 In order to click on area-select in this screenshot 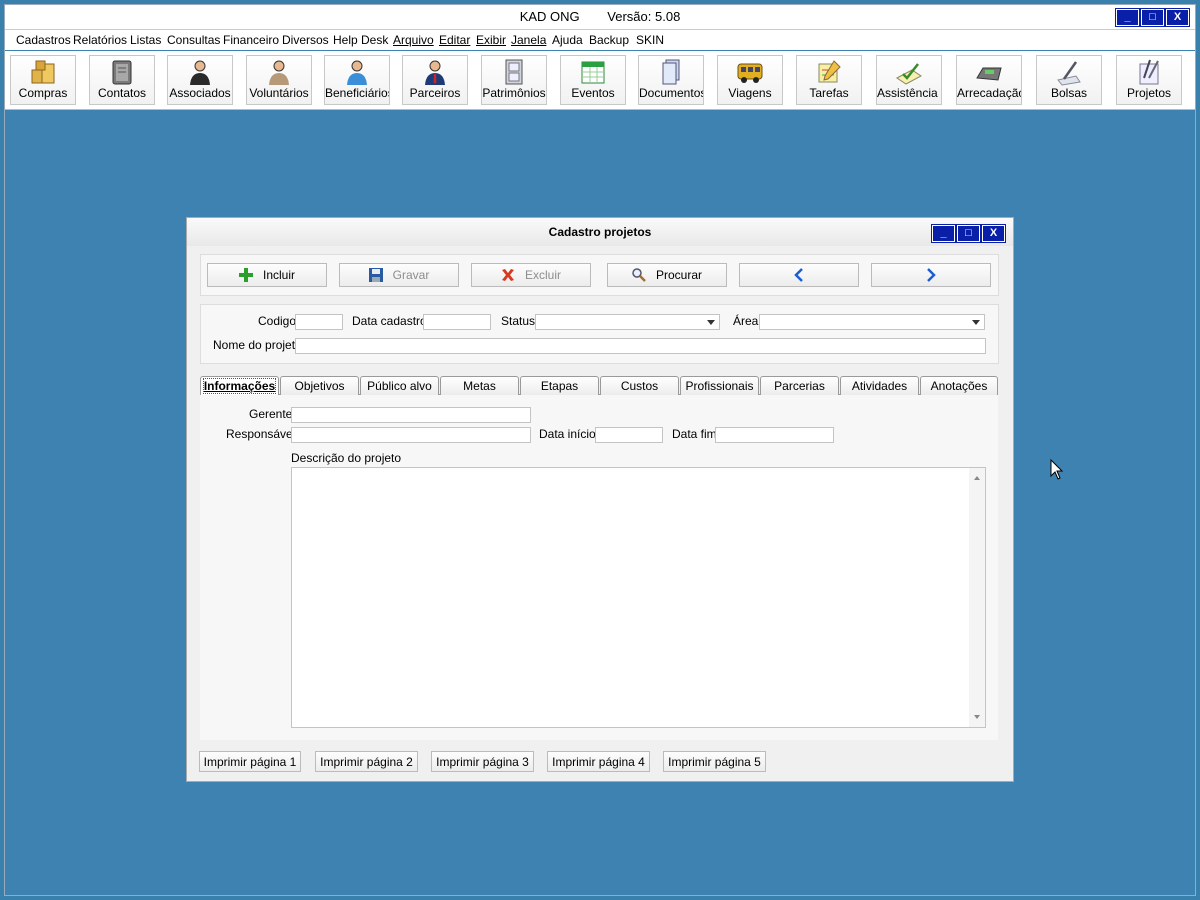, I will do `click(872, 322)`.